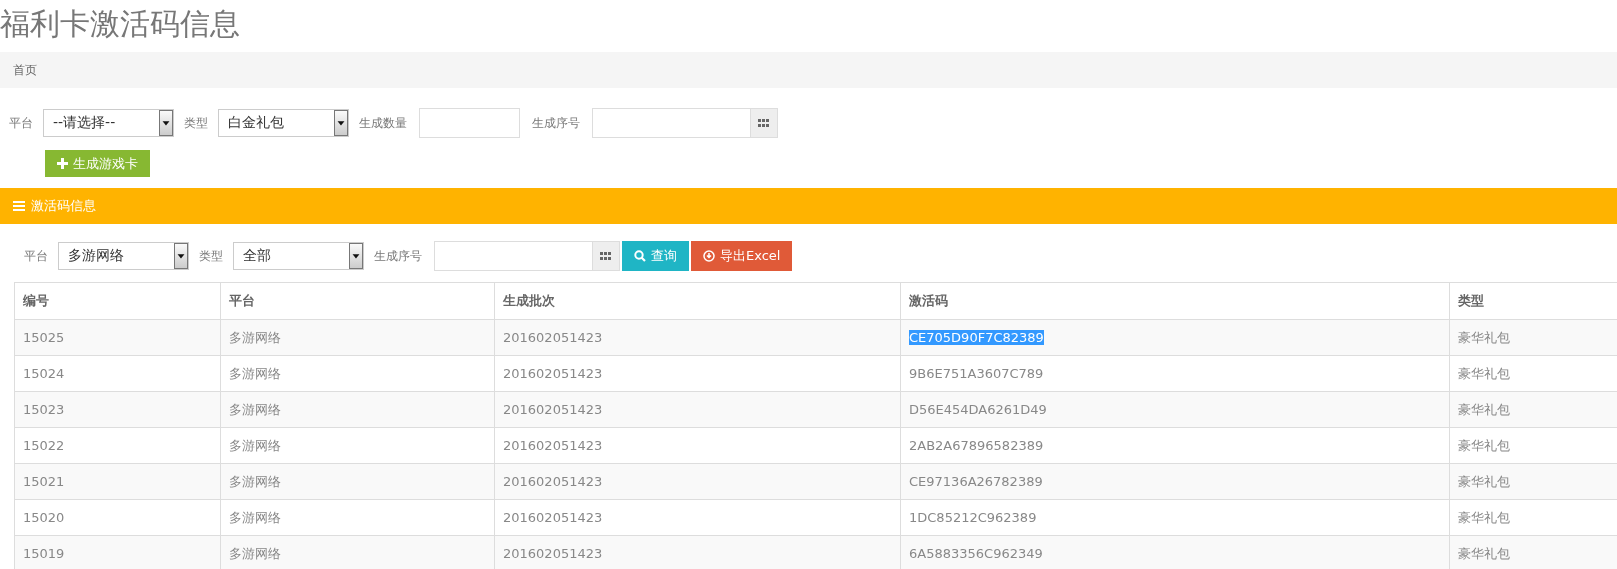 The image size is (1617, 569). Describe the element at coordinates (978, 409) in the screenshot. I see `table-cell: D56E454DA6261D49` at that location.